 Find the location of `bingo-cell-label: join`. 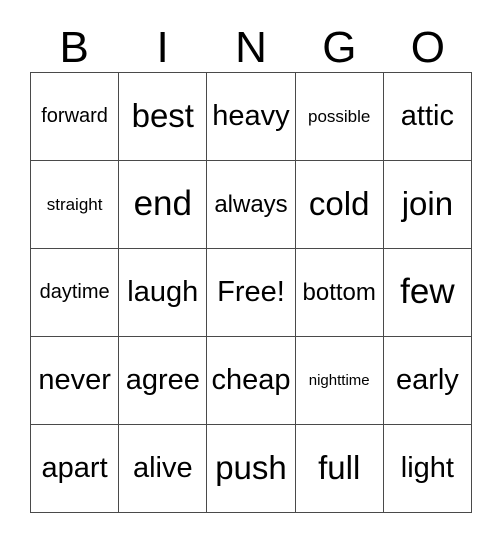

bingo-cell-label: join is located at coordinates (427, 204).